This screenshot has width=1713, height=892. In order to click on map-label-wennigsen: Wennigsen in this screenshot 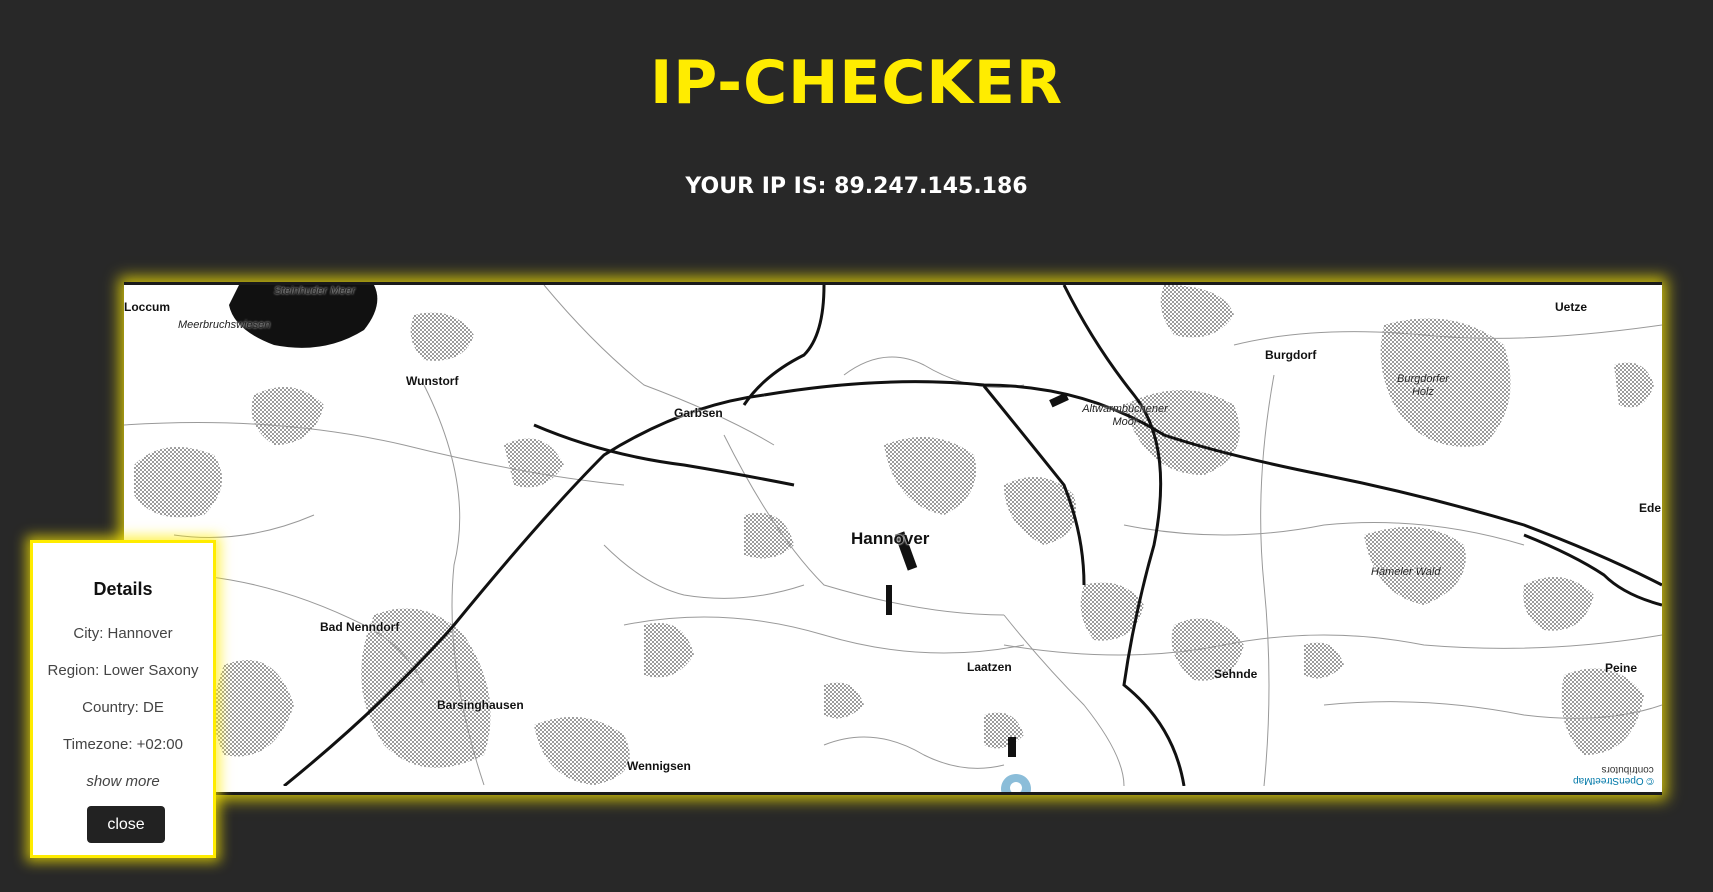, I will do `click(659, 766)`.